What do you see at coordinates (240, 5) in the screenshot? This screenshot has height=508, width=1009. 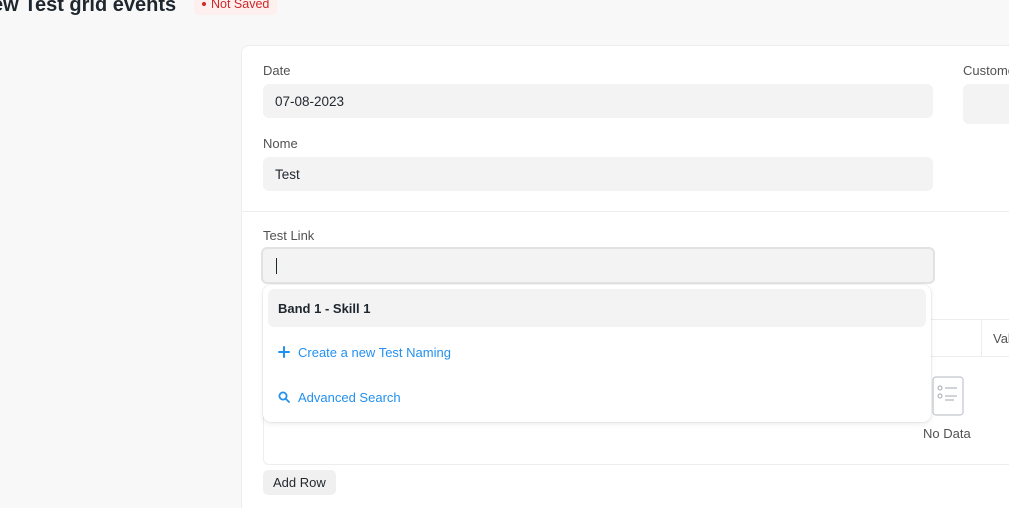 I see `status-text: Not Saved` at bounding box center [240, 5].